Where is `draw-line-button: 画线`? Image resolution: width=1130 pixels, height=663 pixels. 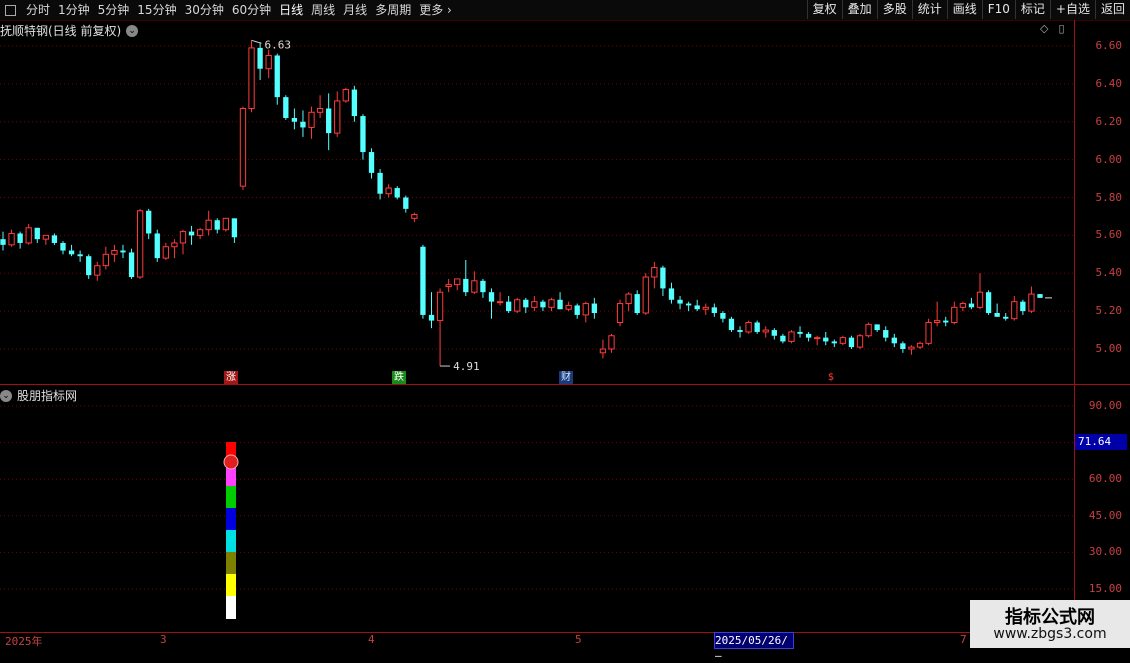
draw-line-button: 画线 is located at coordinates (964, 9).